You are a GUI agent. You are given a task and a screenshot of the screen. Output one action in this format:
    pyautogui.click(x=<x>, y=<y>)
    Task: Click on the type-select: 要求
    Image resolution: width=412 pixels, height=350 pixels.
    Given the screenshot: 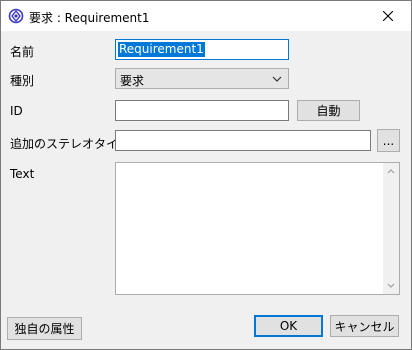 What is the action you would take?
    pyautogui.click(x=202, y=78)
    